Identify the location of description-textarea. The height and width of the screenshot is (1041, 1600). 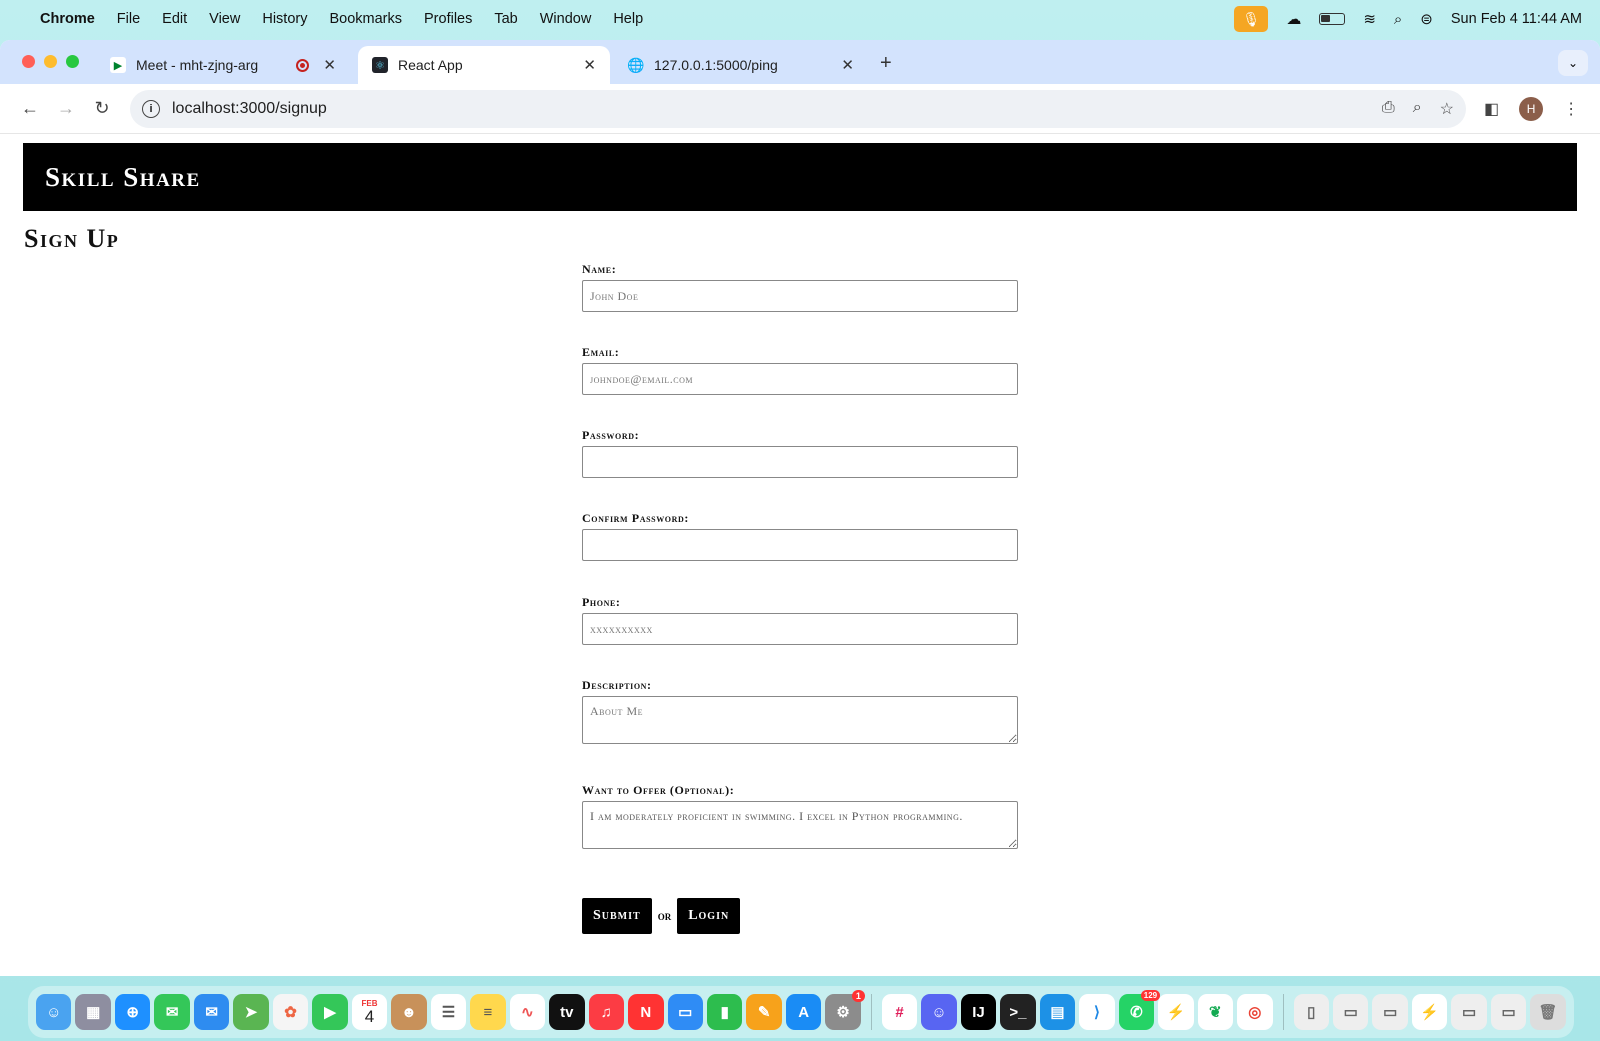
(800, 720).